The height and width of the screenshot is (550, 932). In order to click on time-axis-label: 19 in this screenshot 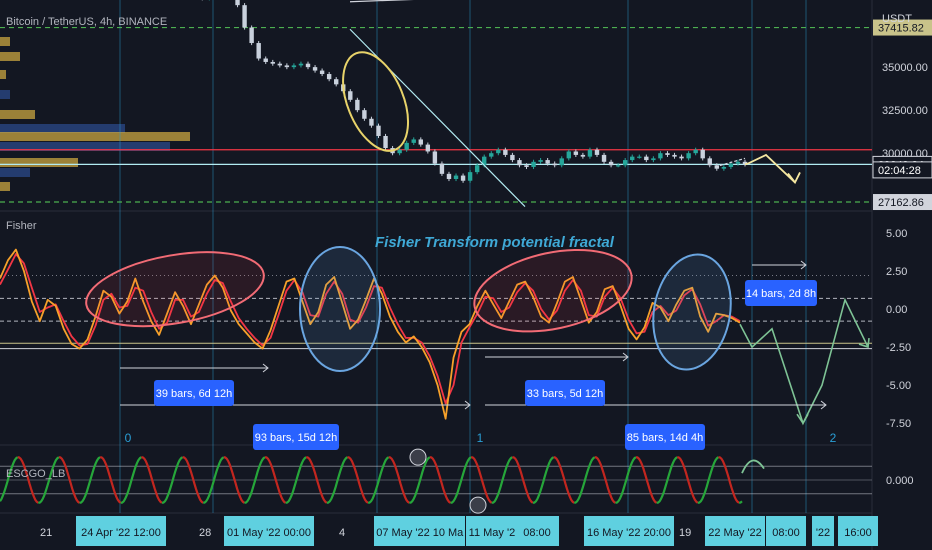, I will do `click(685, 533)`.